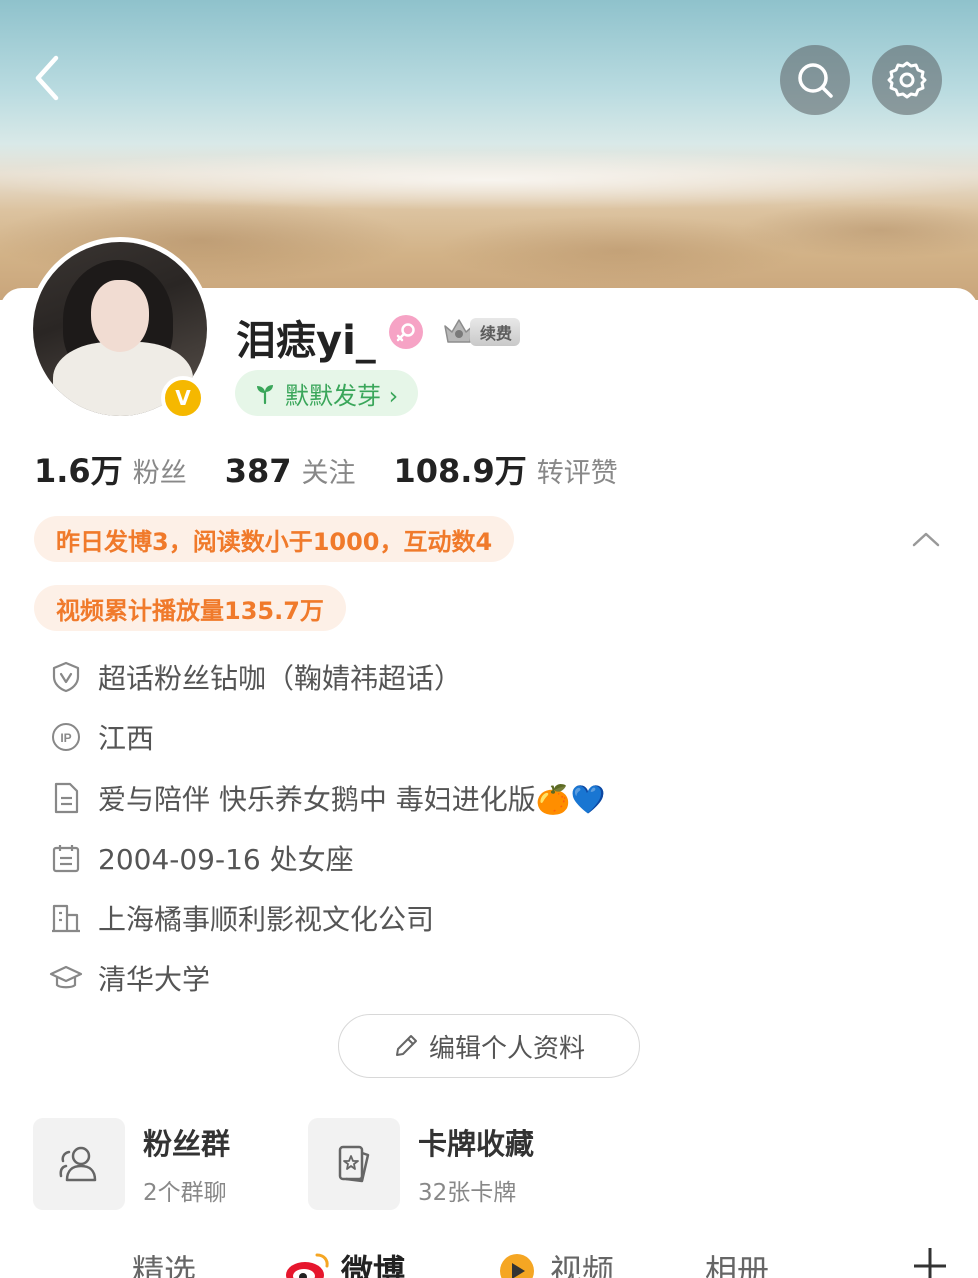 The image size is (978, 1278). Describe the element at coordinates (307, 1265) in the screenshot. I see `weibo-logo-icon` at that location.